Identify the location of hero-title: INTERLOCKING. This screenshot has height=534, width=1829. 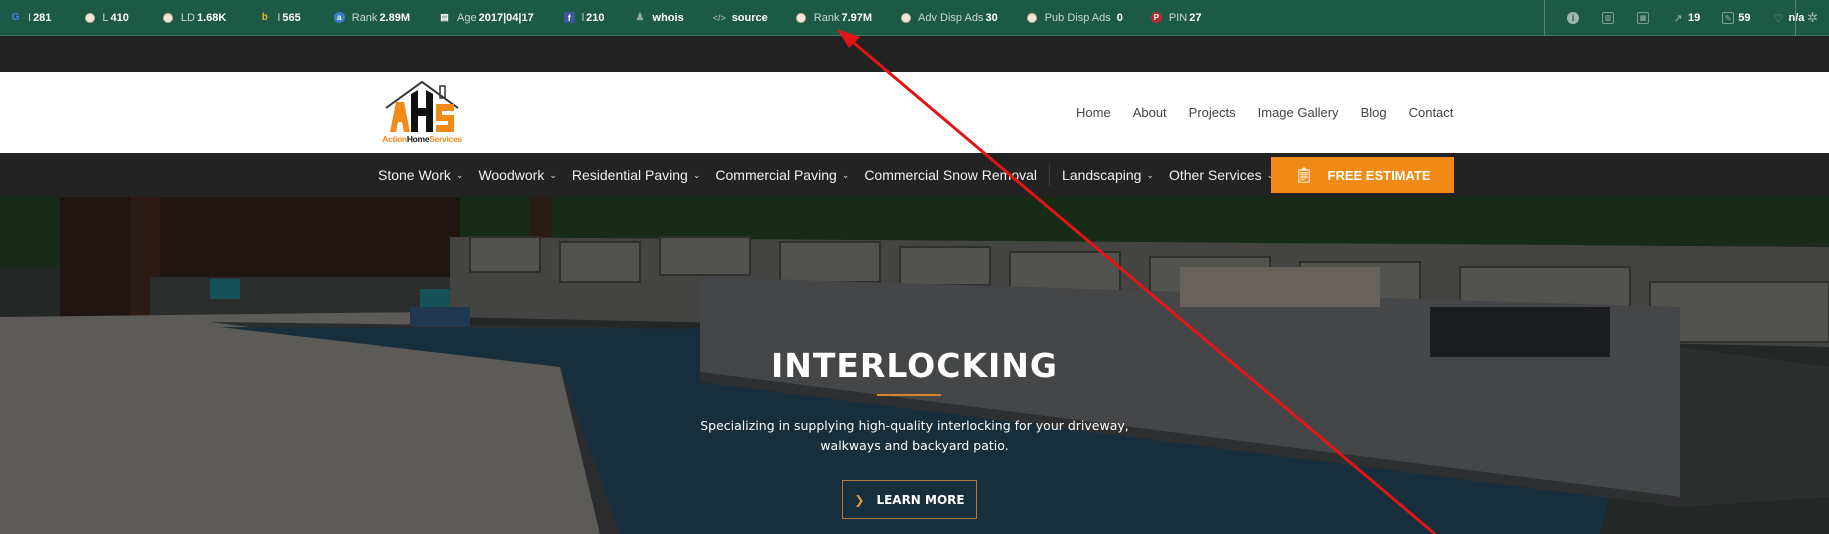
(914, 365).